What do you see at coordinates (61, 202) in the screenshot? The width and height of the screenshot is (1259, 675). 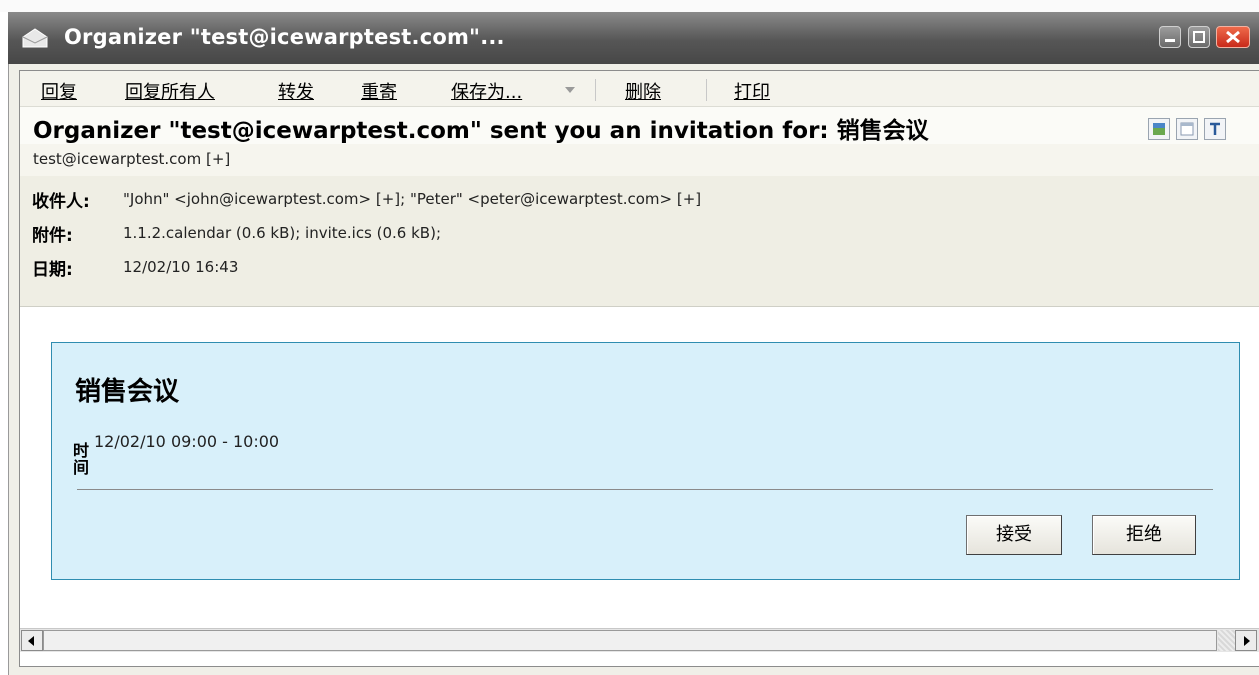 I see `recipients-label: 收件人:` at bounding box center [61, 202].